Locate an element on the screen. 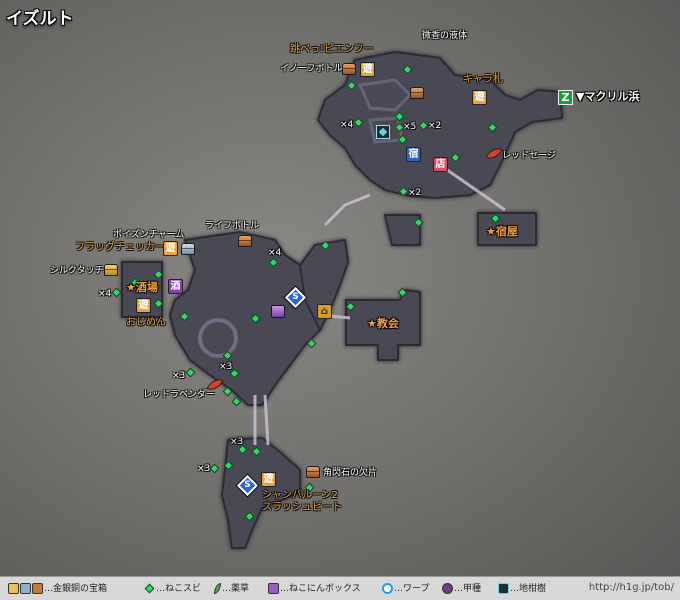 The height and width of the screenshot is (600, 680). label-life-bottle: ライフボトル is located at coordinates (232, 226).